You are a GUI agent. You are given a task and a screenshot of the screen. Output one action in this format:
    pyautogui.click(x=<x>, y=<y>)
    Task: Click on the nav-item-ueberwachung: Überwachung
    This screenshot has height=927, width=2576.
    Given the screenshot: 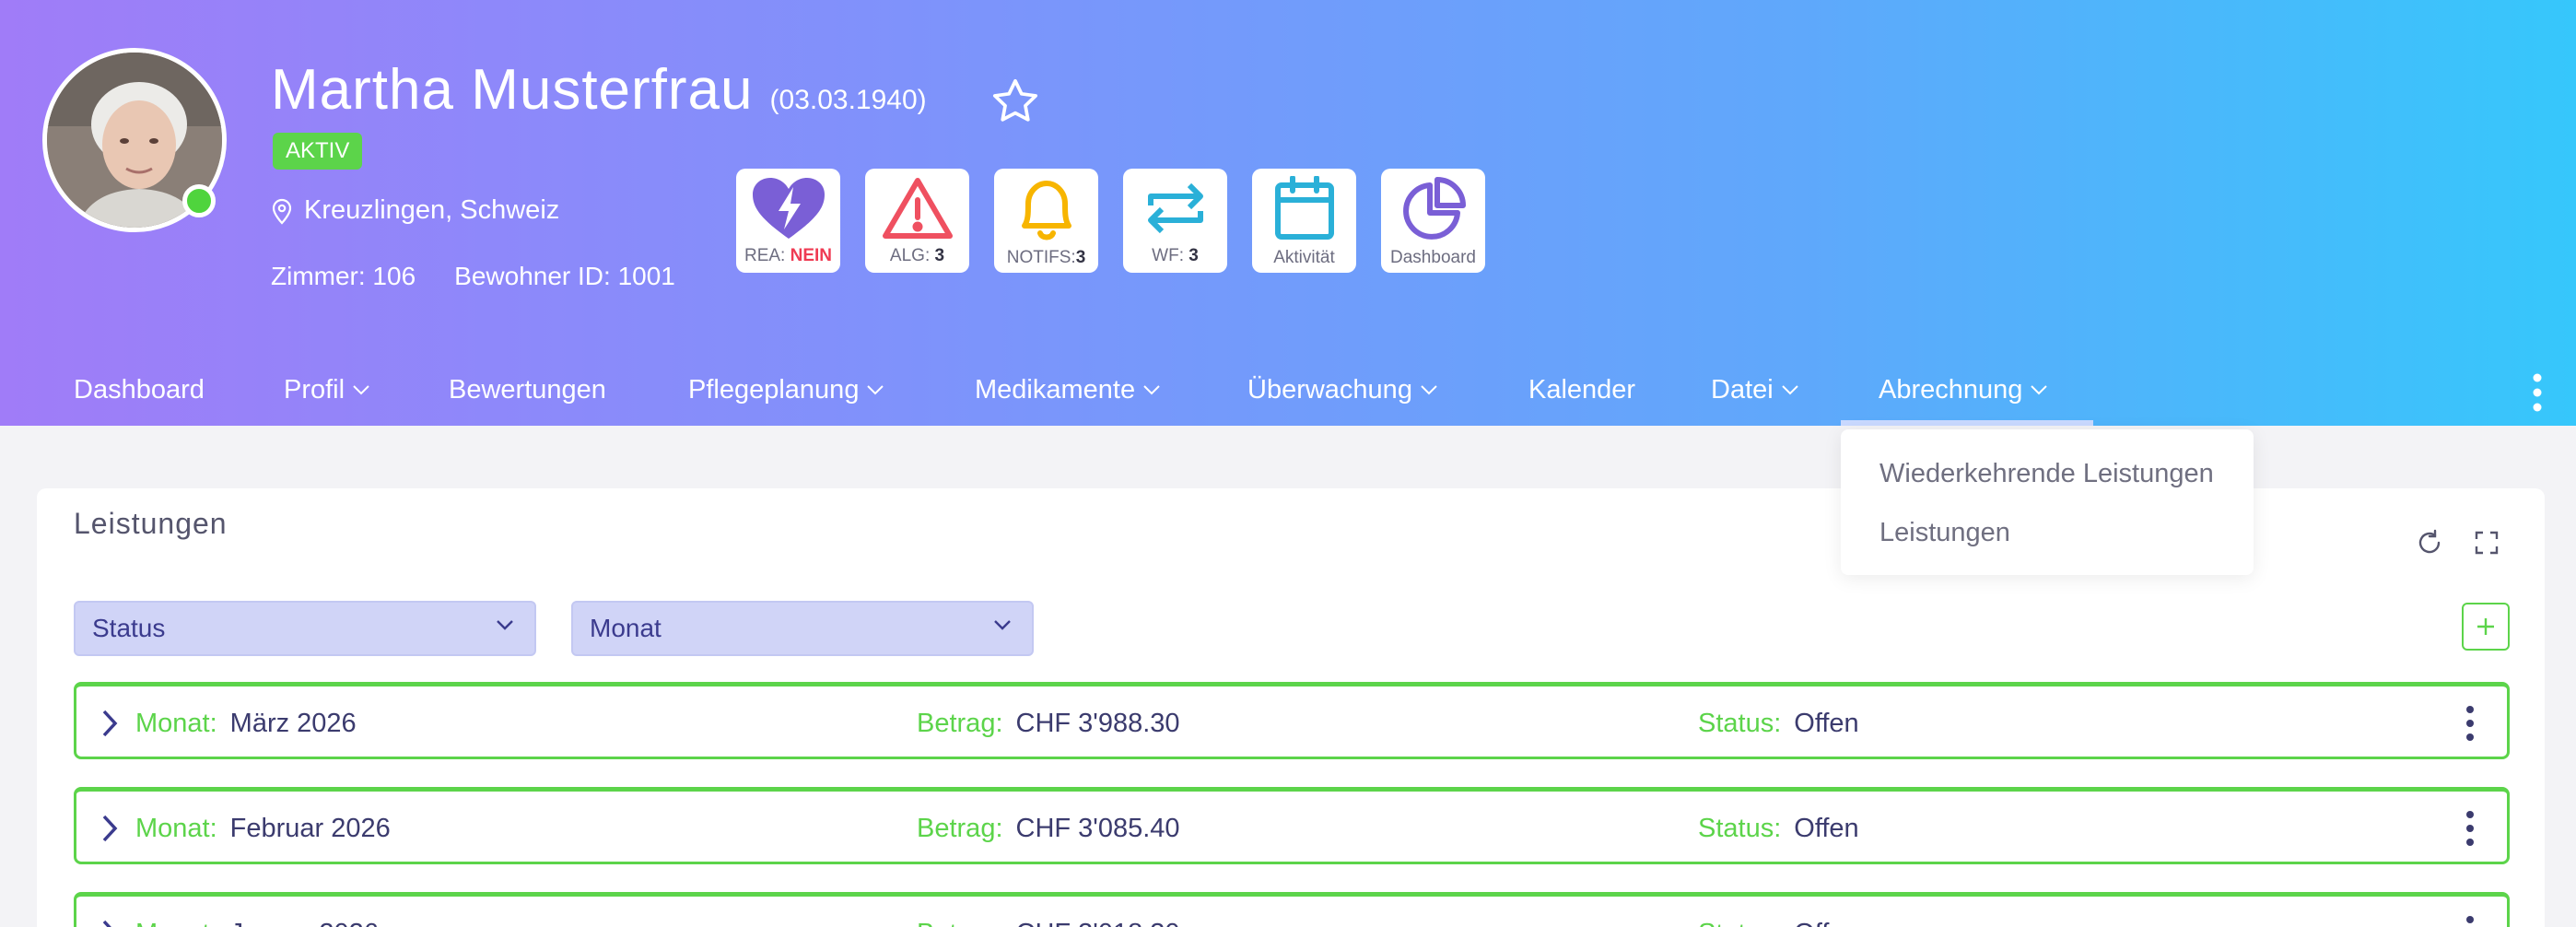 What is the action you would take?
    pyautogui.click(x=1342, y=390)
    